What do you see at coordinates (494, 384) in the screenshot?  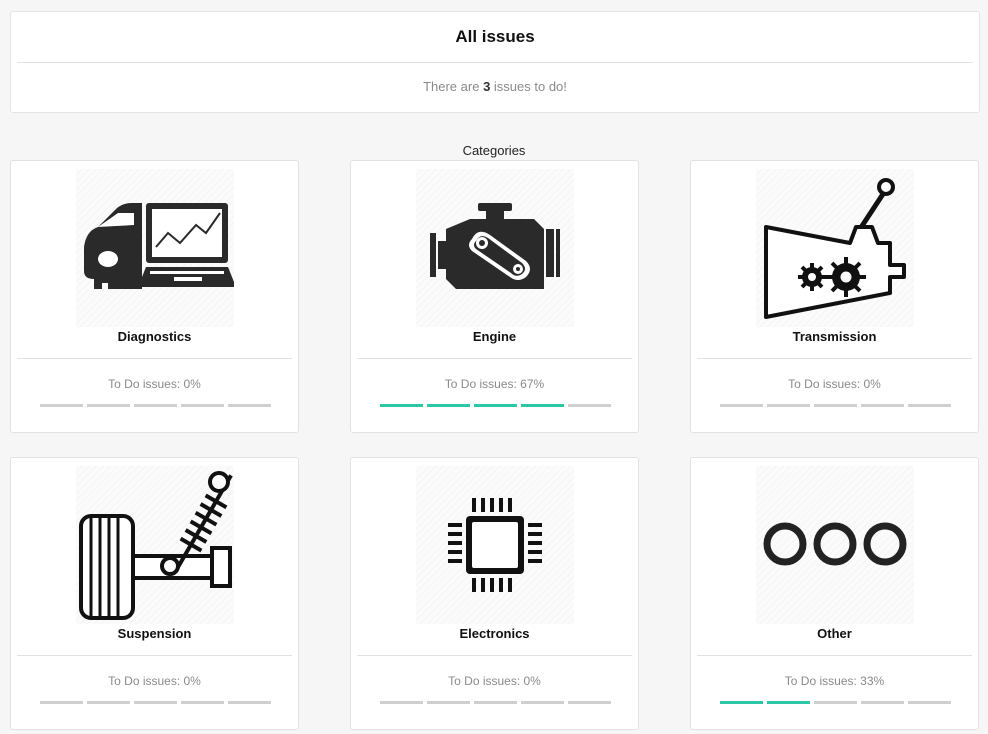 I see `todo-progress-label: To Do issues: 67%` at bounding box center [494, 384].